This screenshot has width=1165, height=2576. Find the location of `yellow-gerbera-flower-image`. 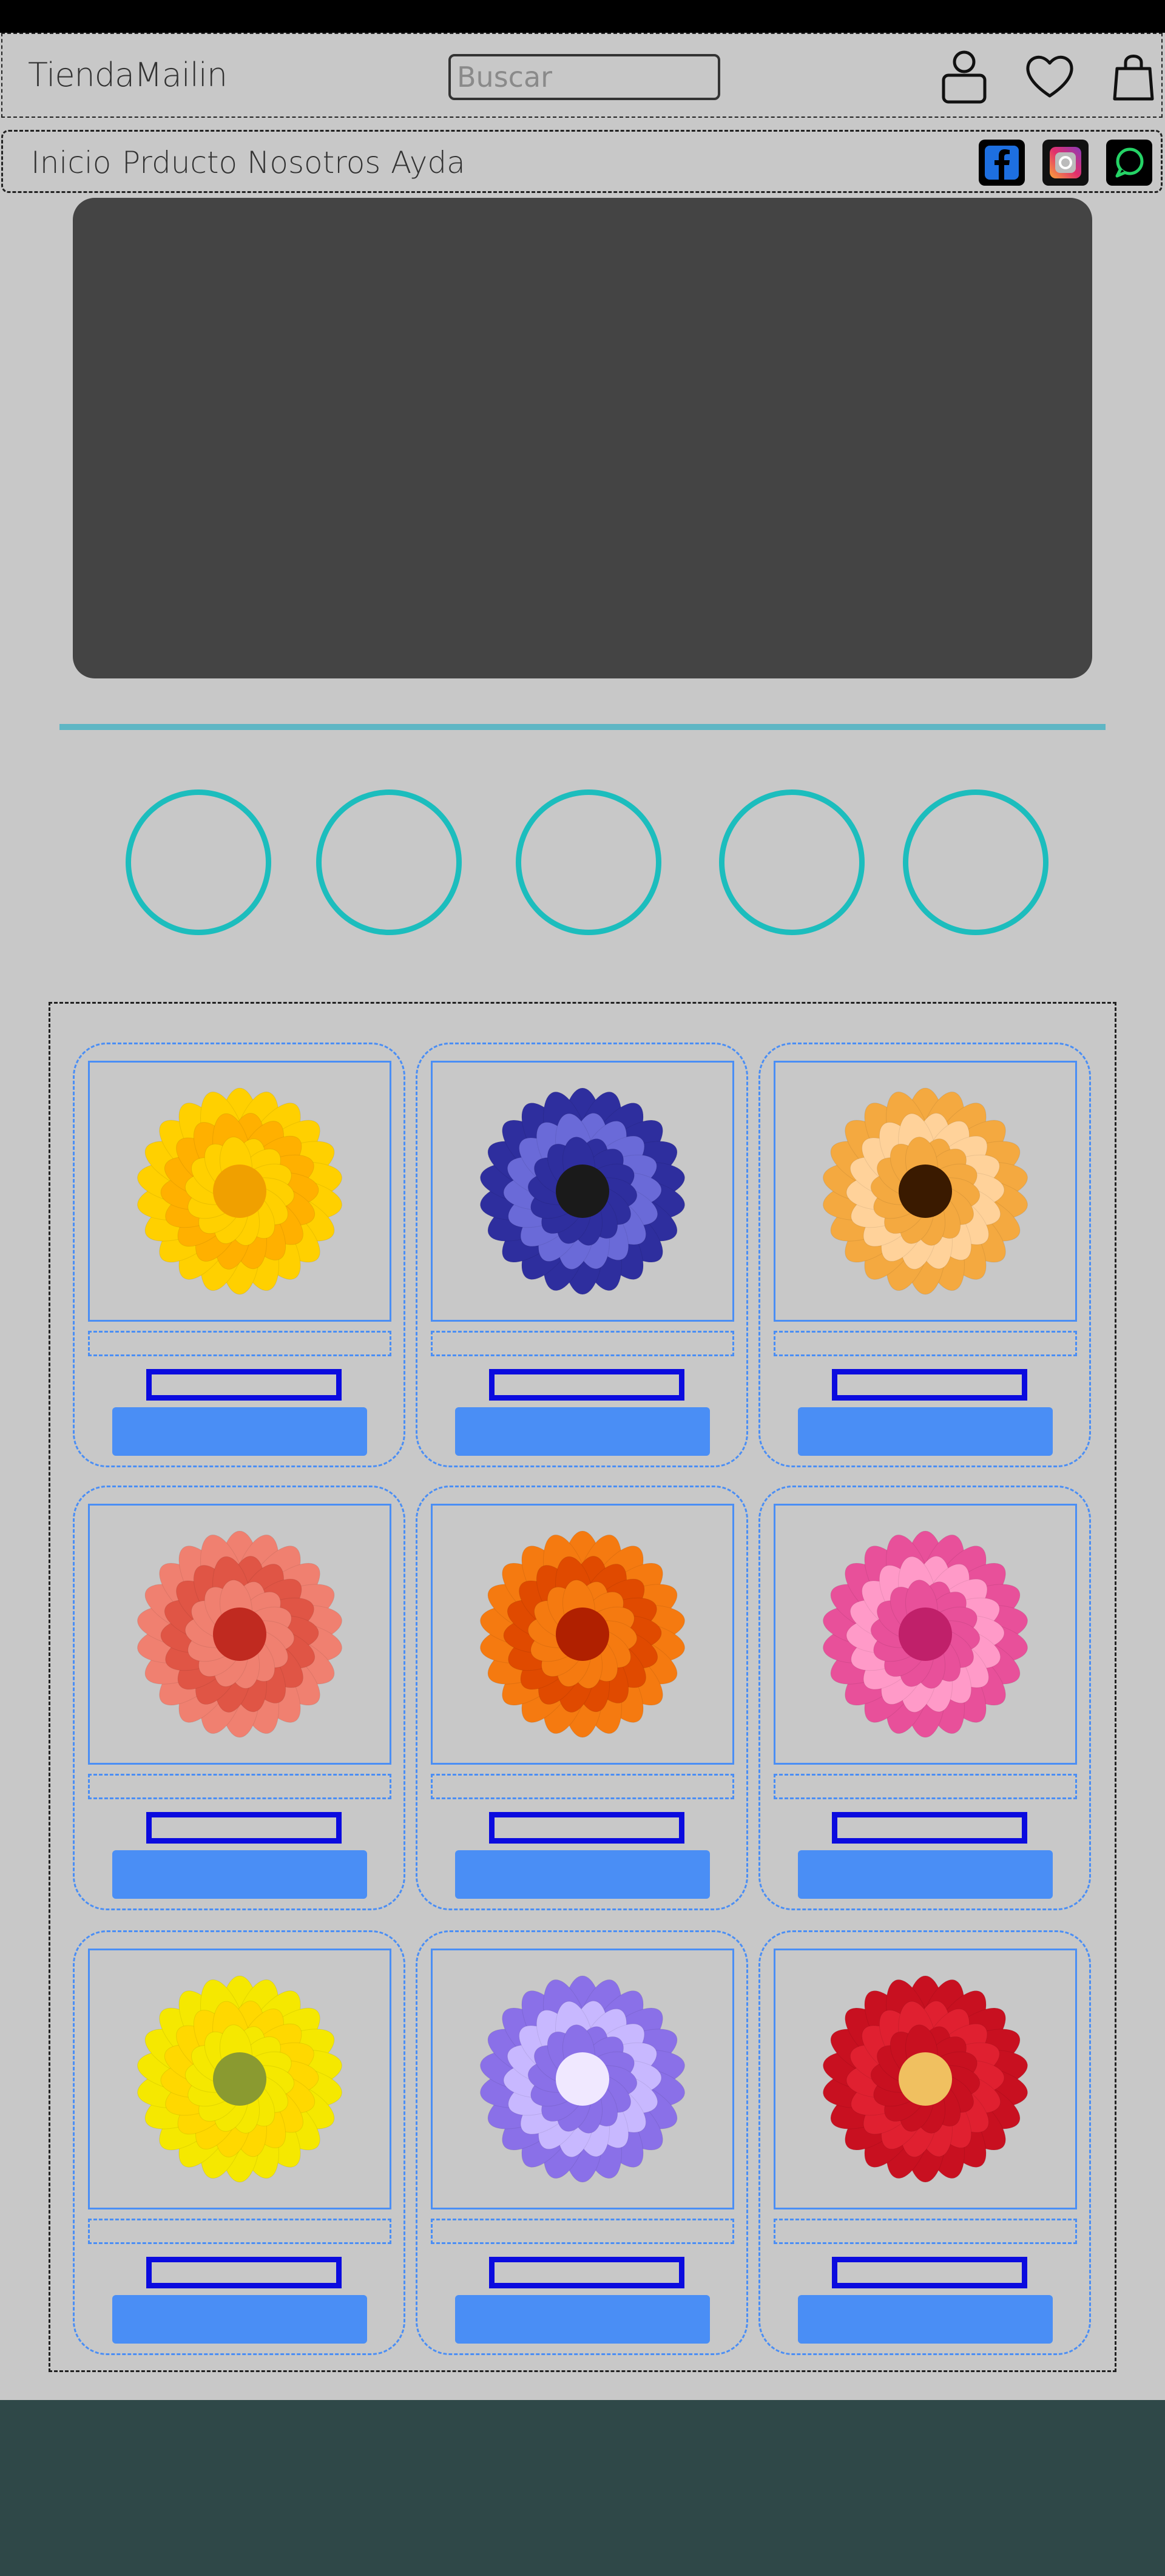

yellow-gerbera-flower-image is located at coordinates (239, 2079).